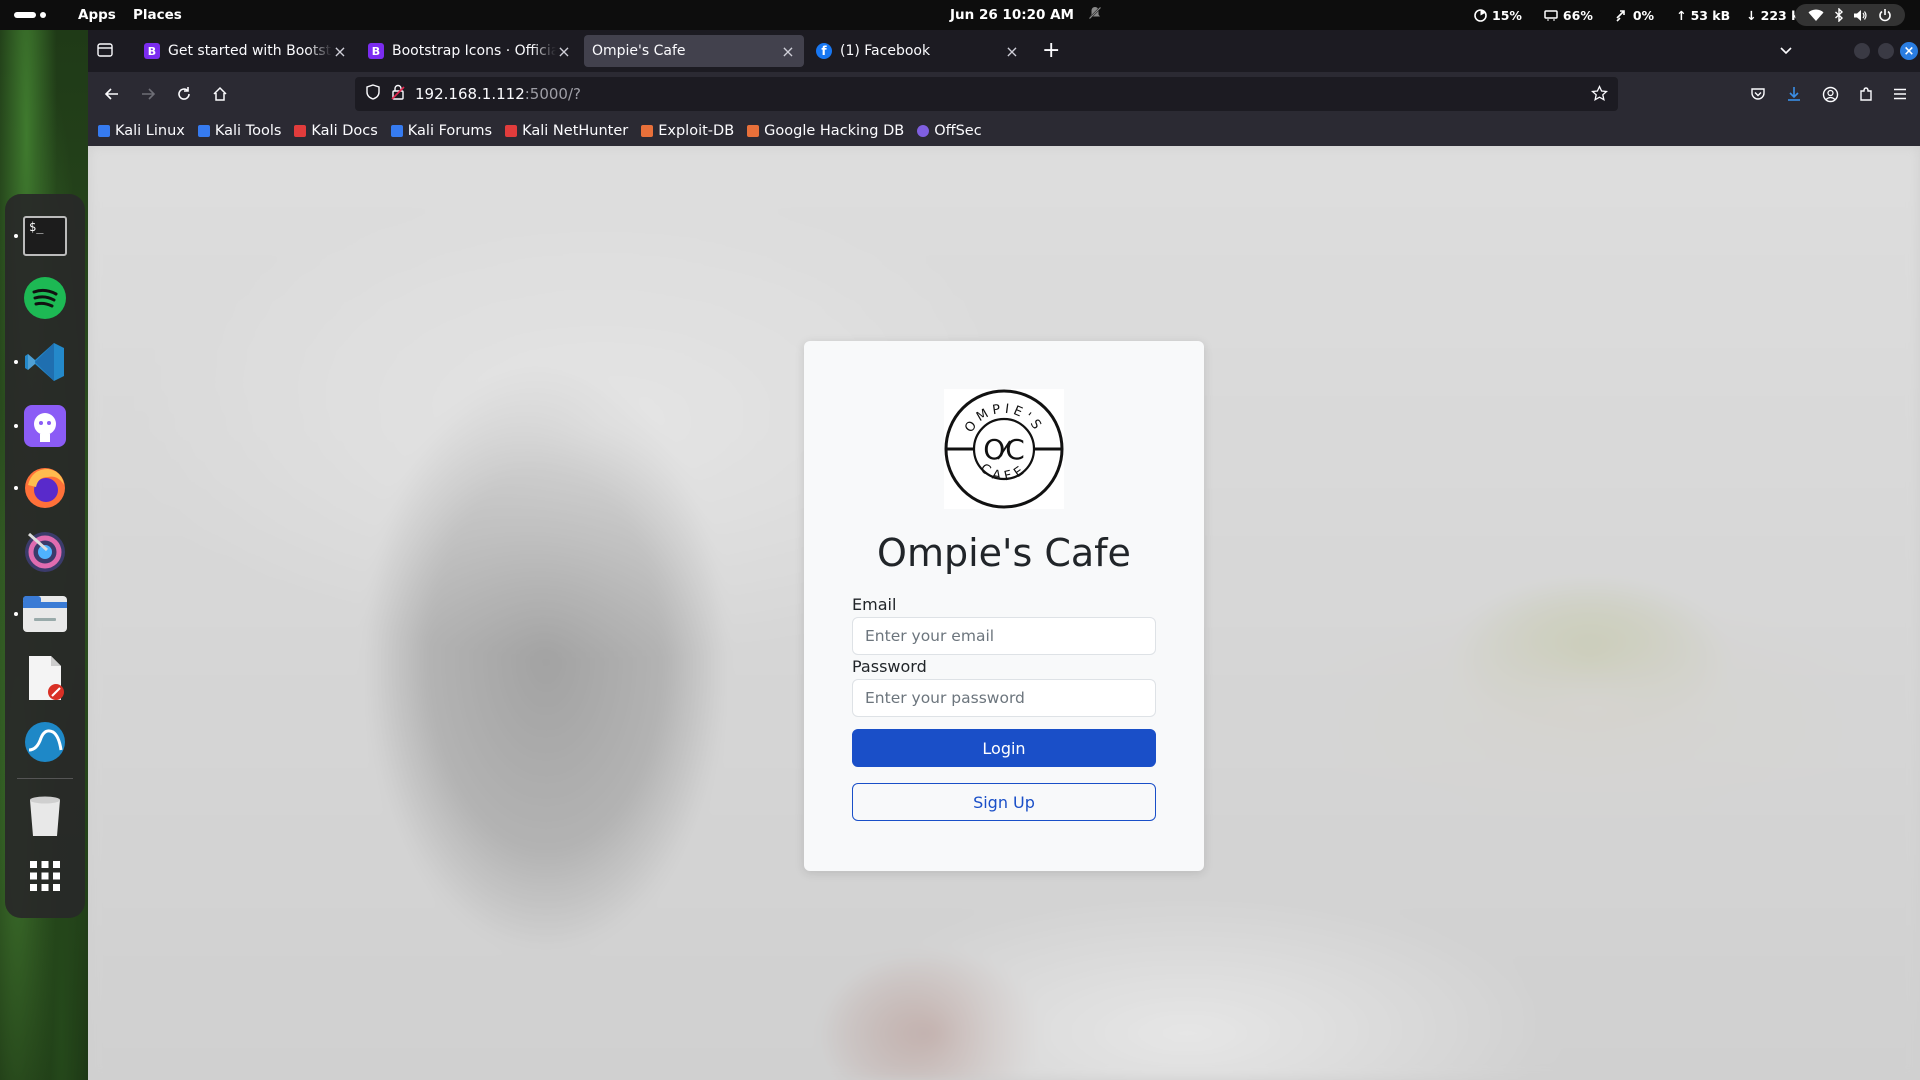  I want to click on kali-tools-icon, so click(203, 131).